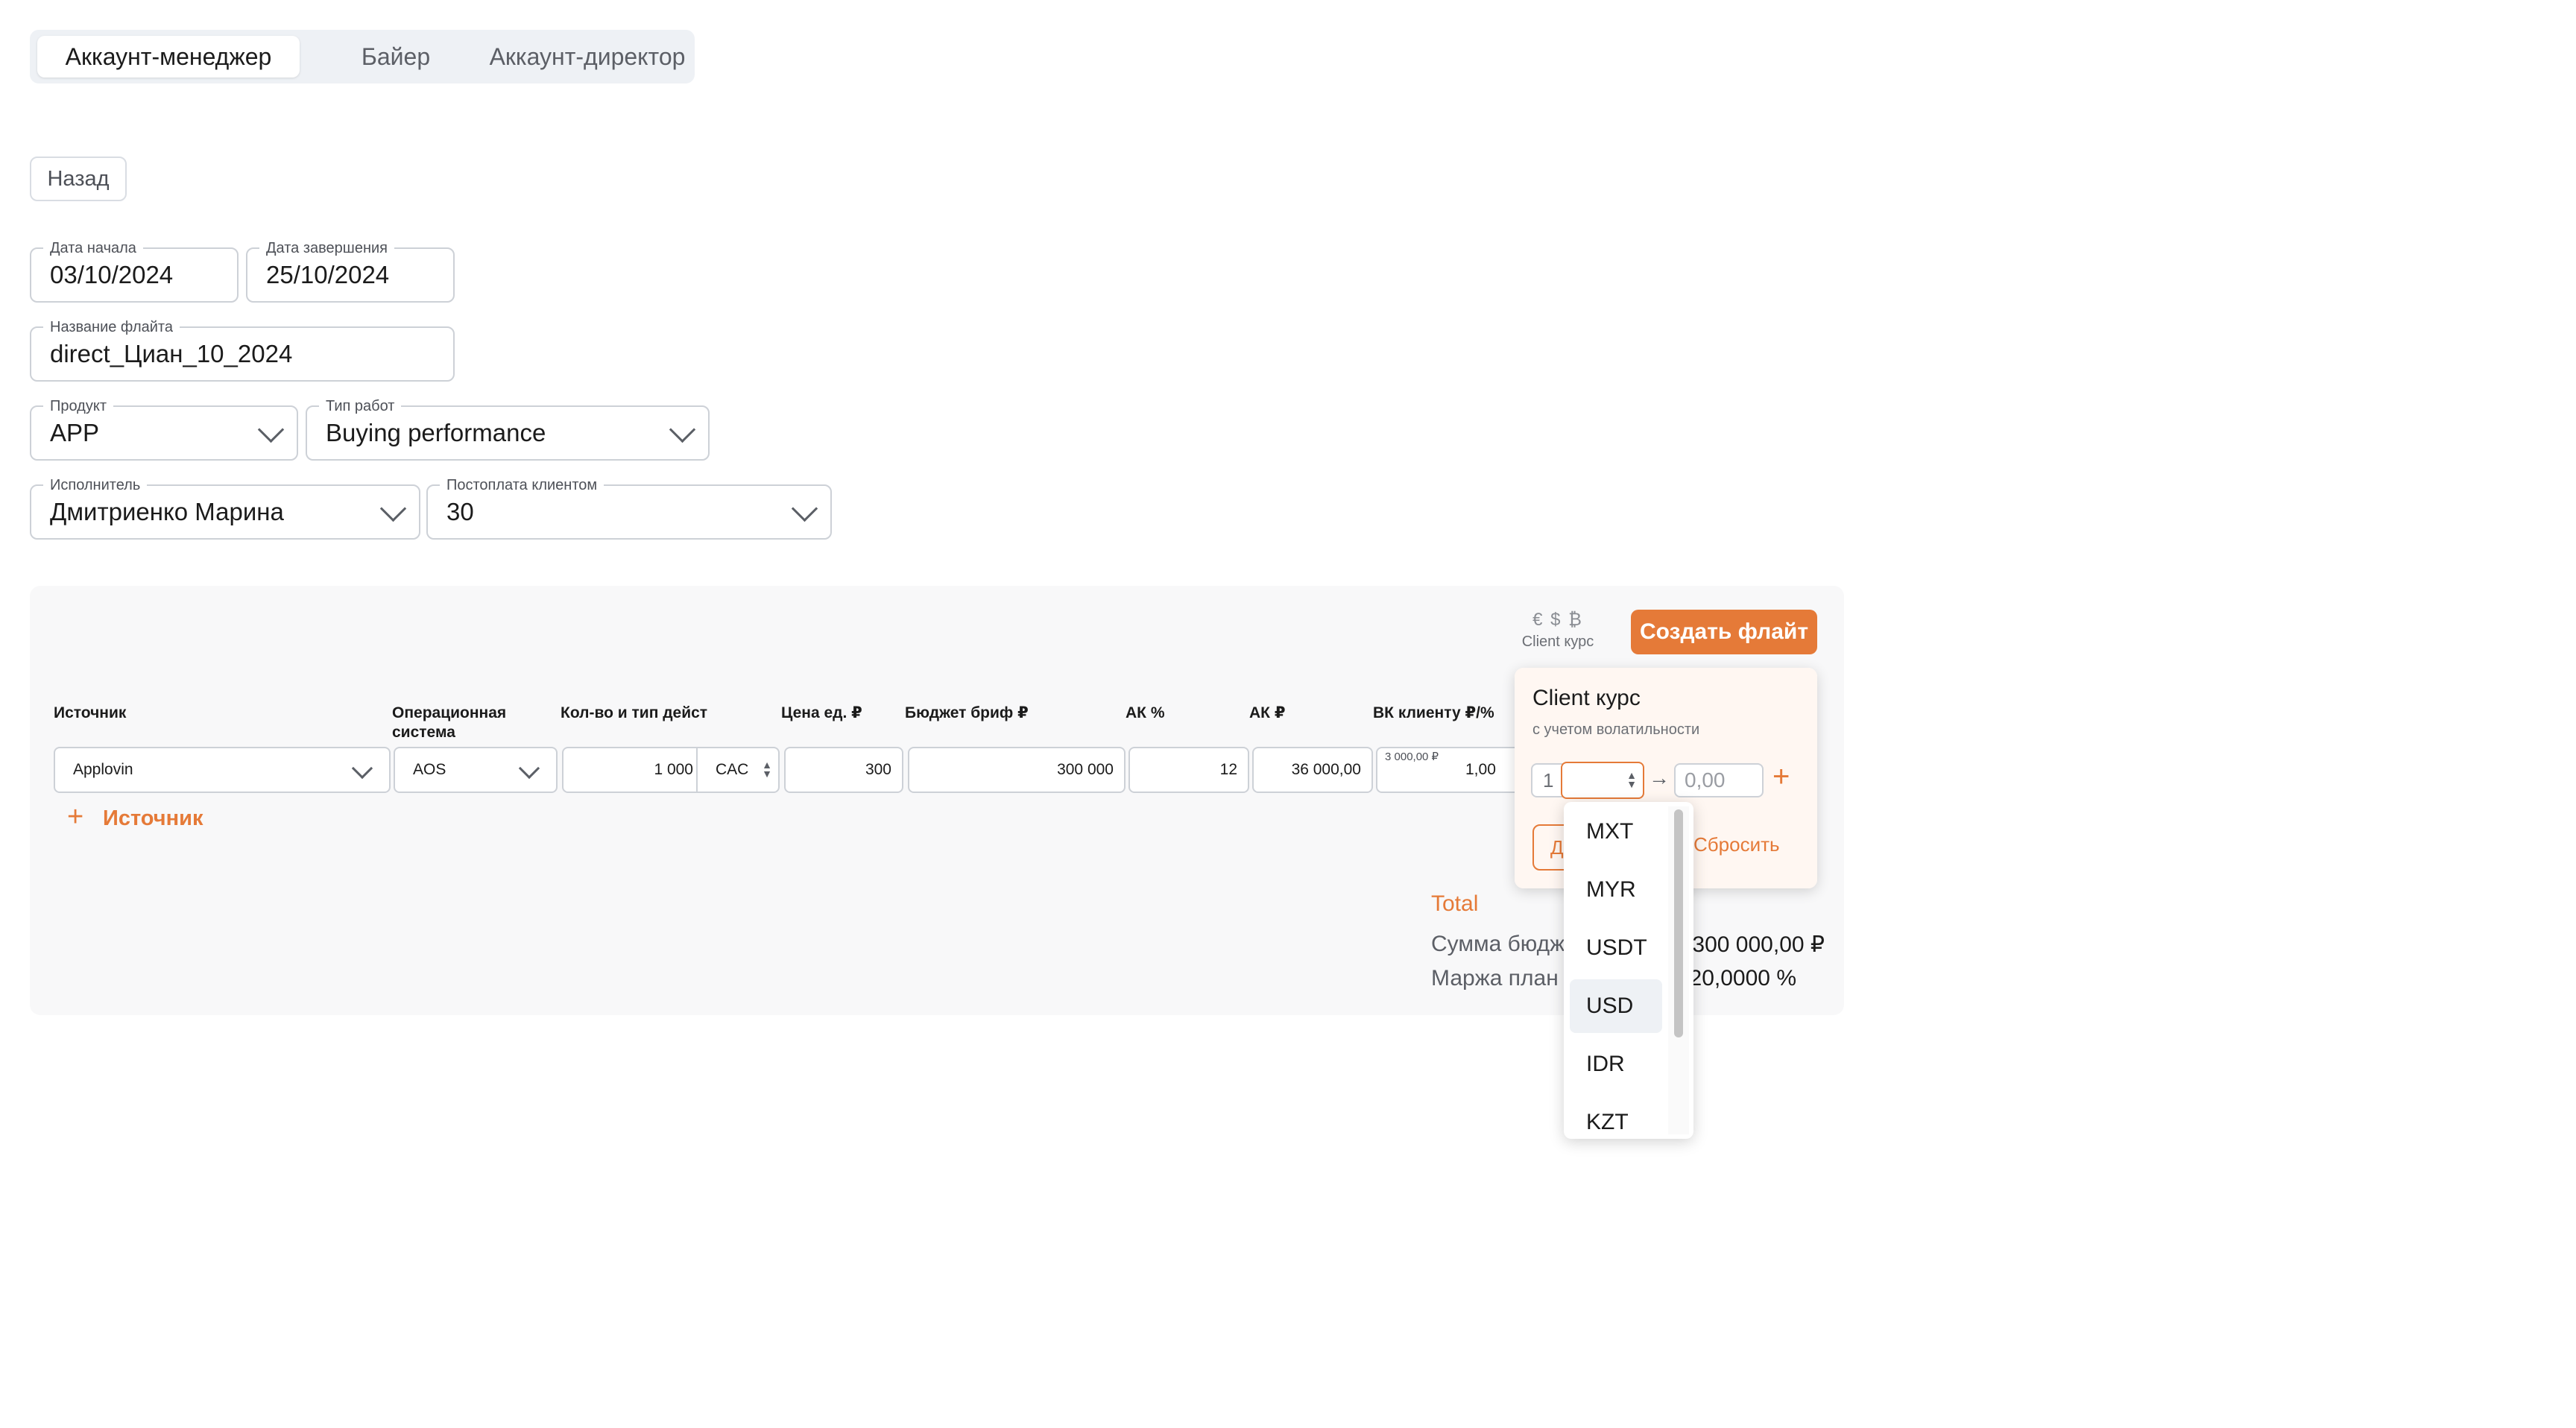 Image resolution: width=2576 pixels, height=1428 pixels. I want to click on header-unit-price: Цена ед. ₽, so click(821, 712).